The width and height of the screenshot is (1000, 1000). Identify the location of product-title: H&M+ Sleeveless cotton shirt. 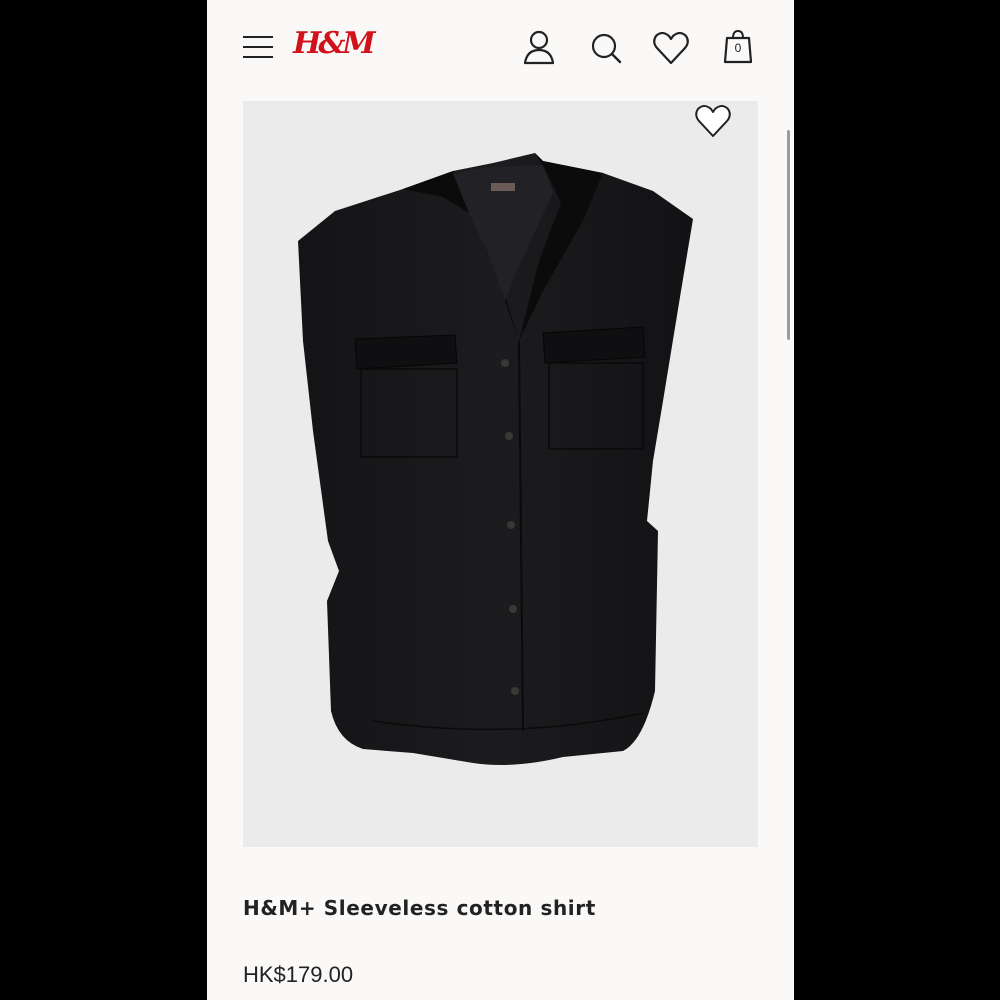
(419, 908).